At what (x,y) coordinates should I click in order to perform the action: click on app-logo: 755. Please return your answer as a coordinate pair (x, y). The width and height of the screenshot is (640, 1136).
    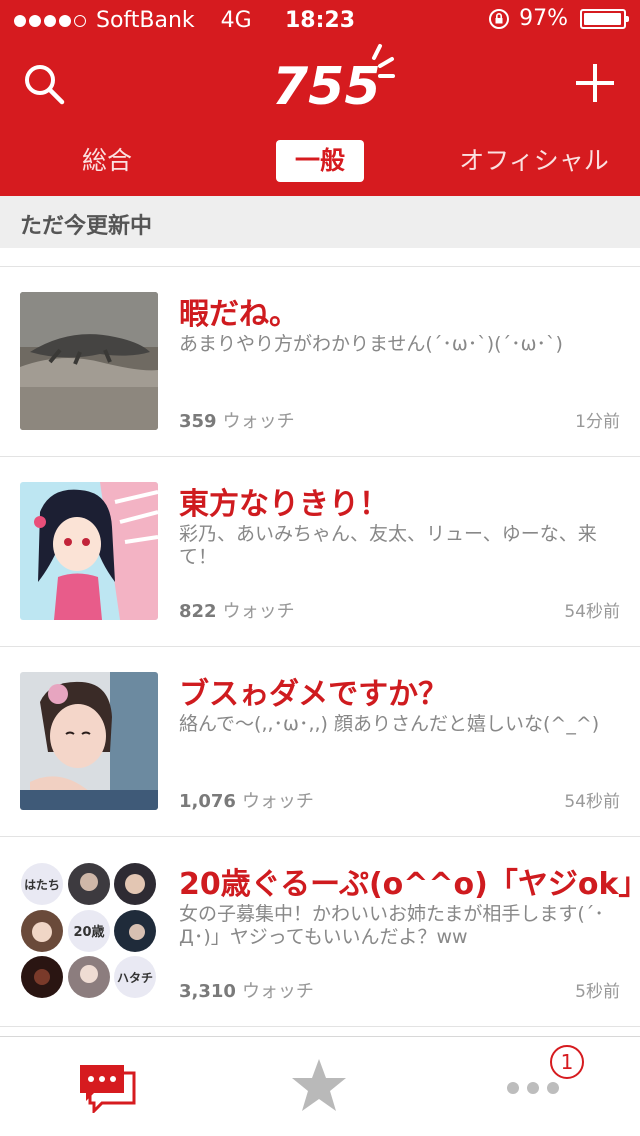
    Looking at the image, I should click on (333, 79).